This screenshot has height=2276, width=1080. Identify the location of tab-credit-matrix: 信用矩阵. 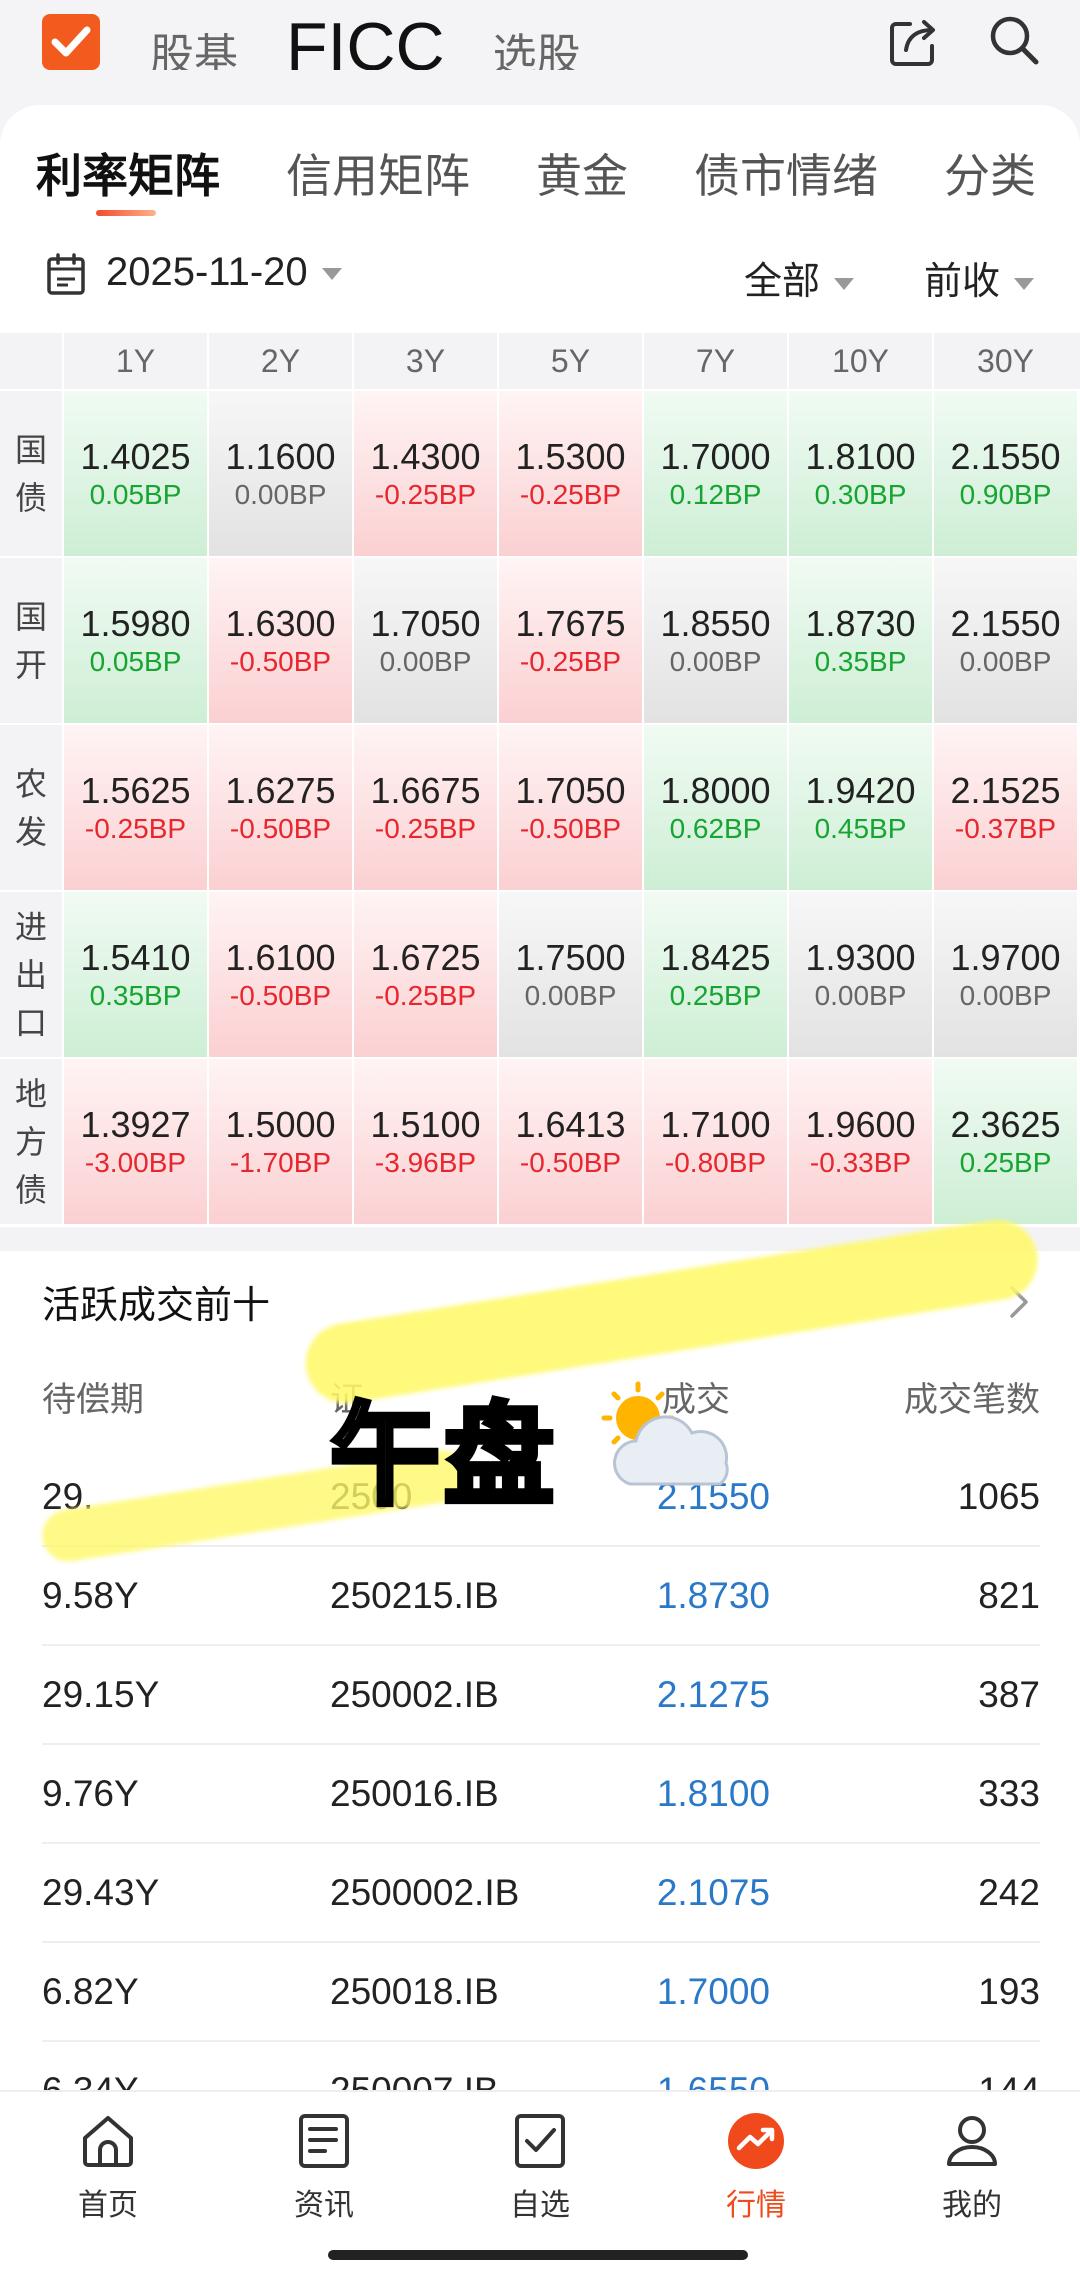
(378, 173).